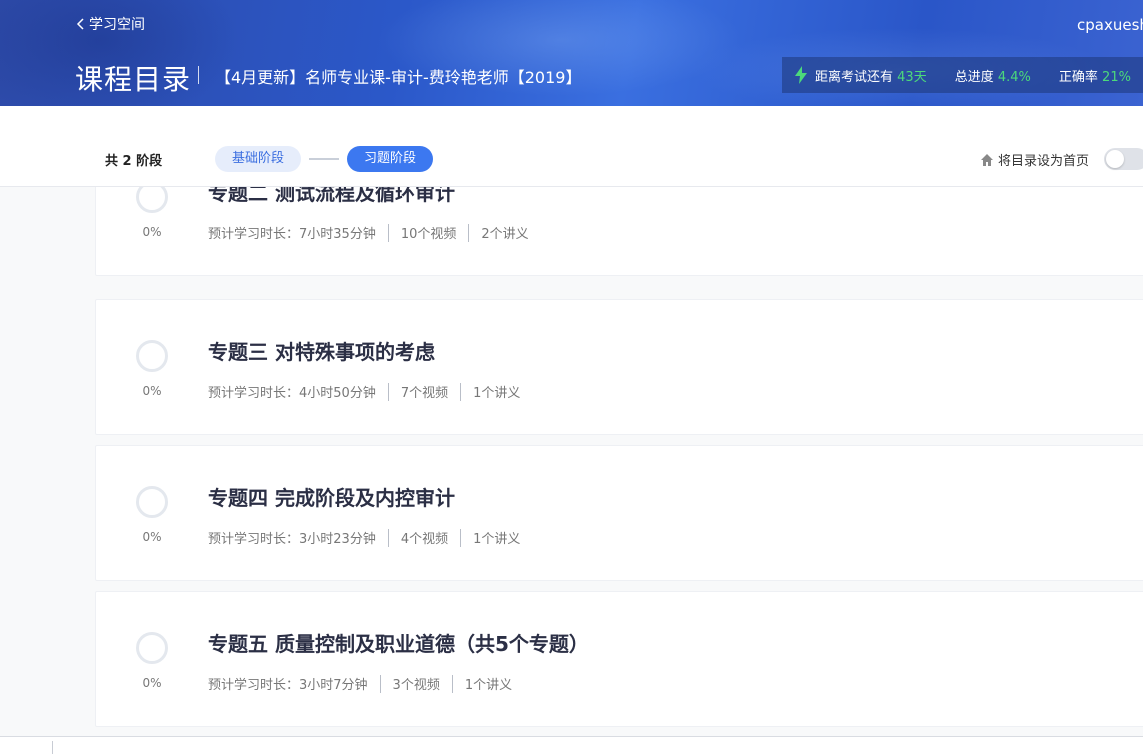 The height and width of the screenshot is (754, 1143). What do you see at coordinates (324, 159) in the screenshot?
I see `stage-connector` at bounding box center [324, 159].